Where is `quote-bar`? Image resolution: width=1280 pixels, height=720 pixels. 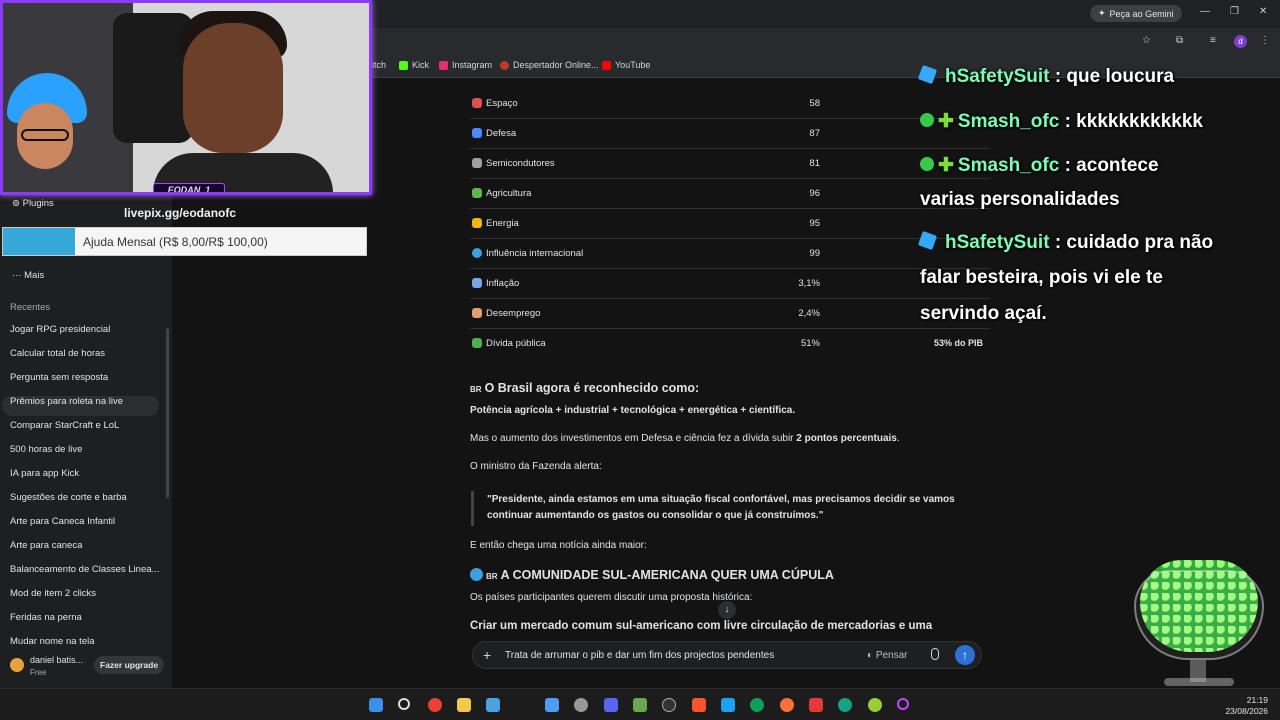
quote-bar is located at coordinates (472, 508).